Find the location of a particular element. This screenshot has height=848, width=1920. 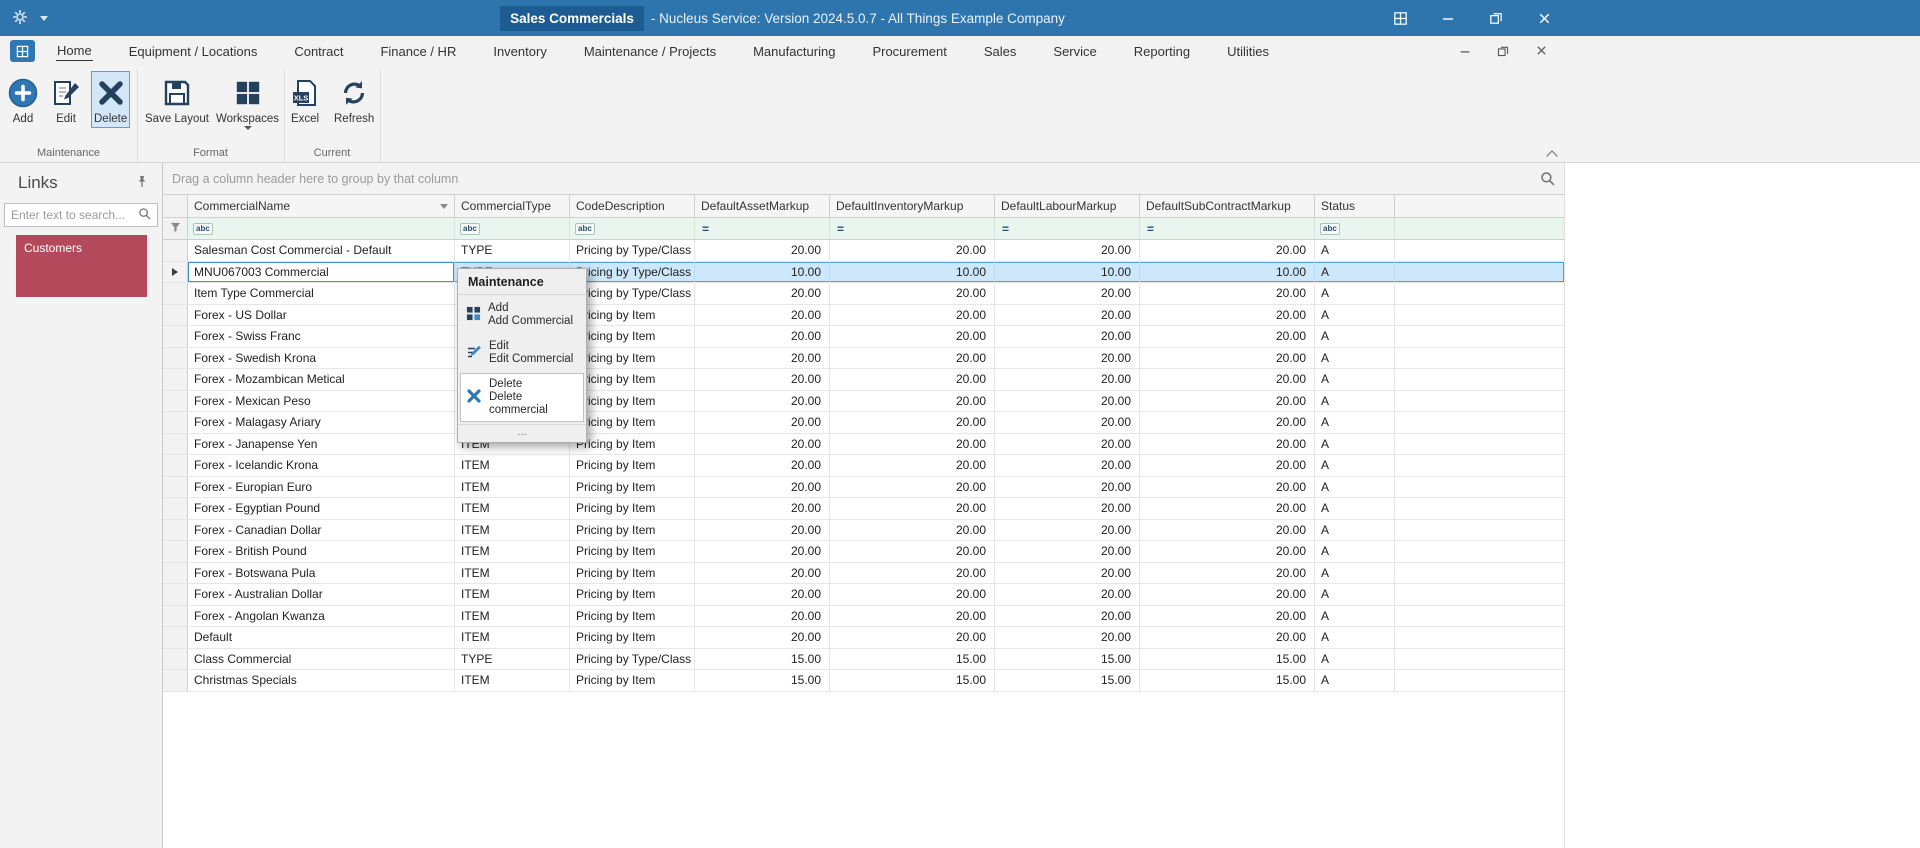

cell-commercialname: Class Commercial is located at coordinates (321, 658).